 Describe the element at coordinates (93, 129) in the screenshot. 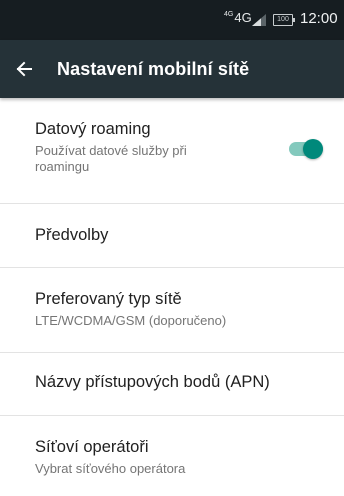

I see `setting-title: Datový roaming` at that location.